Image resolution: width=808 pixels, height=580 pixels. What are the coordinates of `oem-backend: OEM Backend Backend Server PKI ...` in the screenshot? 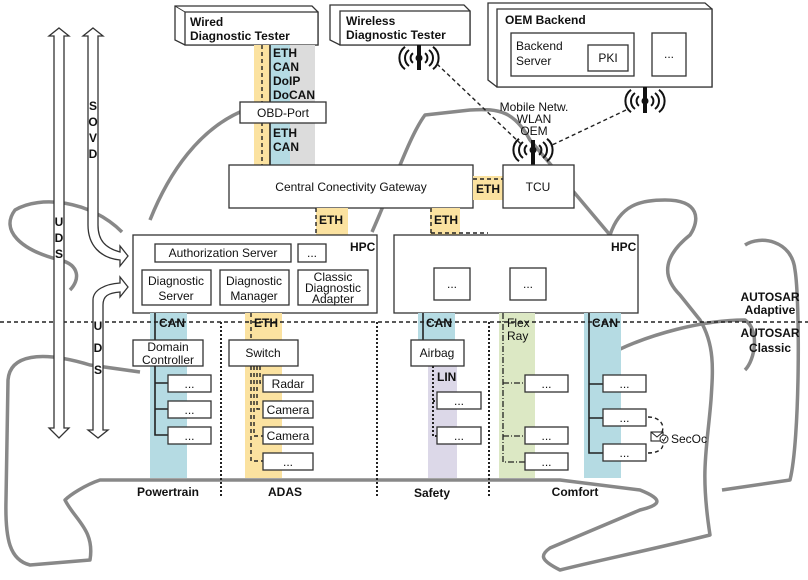 It's located at (600, 45).